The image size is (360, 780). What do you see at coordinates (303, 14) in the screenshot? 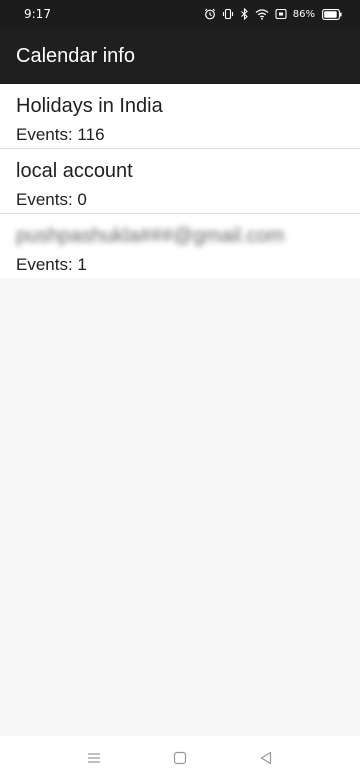
I see `battery-percent: 86%` at bounding box center [303, 14].